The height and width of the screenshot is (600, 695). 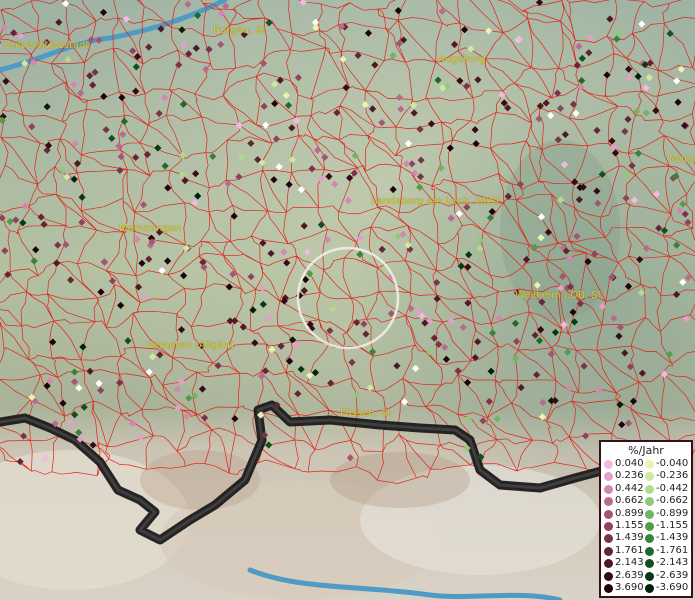 I want to click on legend-row: 3.690 -3.690, so click(x=646, y=588).